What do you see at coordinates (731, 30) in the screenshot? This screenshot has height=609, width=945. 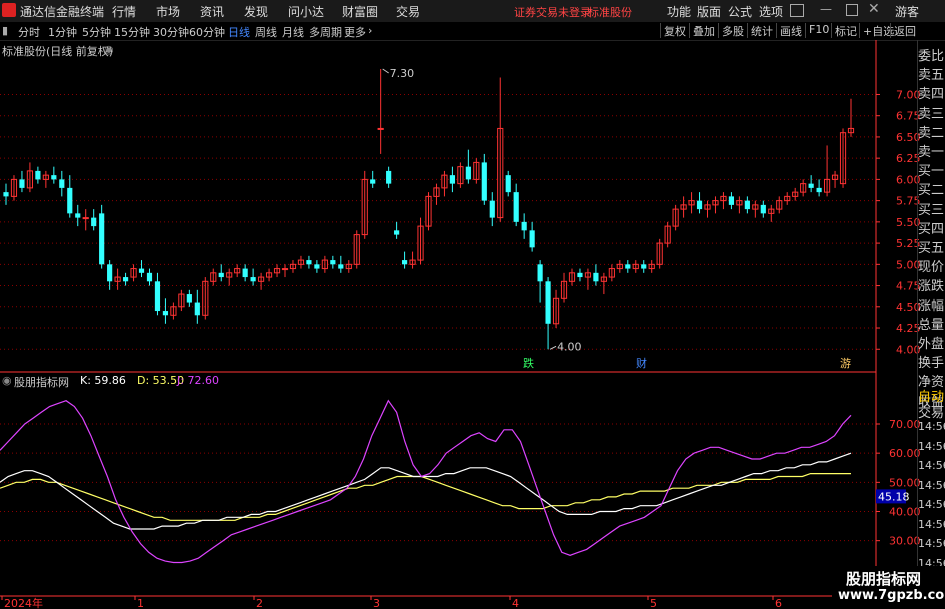 I see `multi-stock-button: 多股` at bounding box center [731, 30].